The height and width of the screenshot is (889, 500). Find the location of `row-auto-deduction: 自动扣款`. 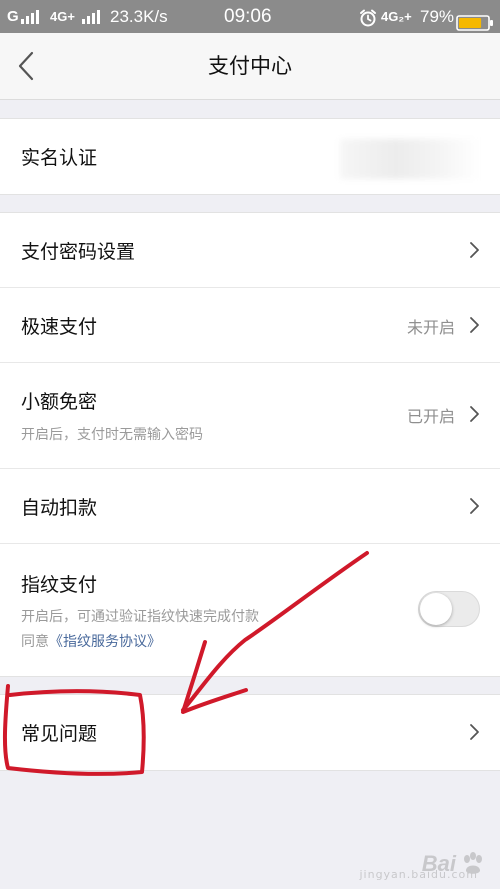

row-auto-deduction: 自动扣款 is located at coordinates (250, 506).